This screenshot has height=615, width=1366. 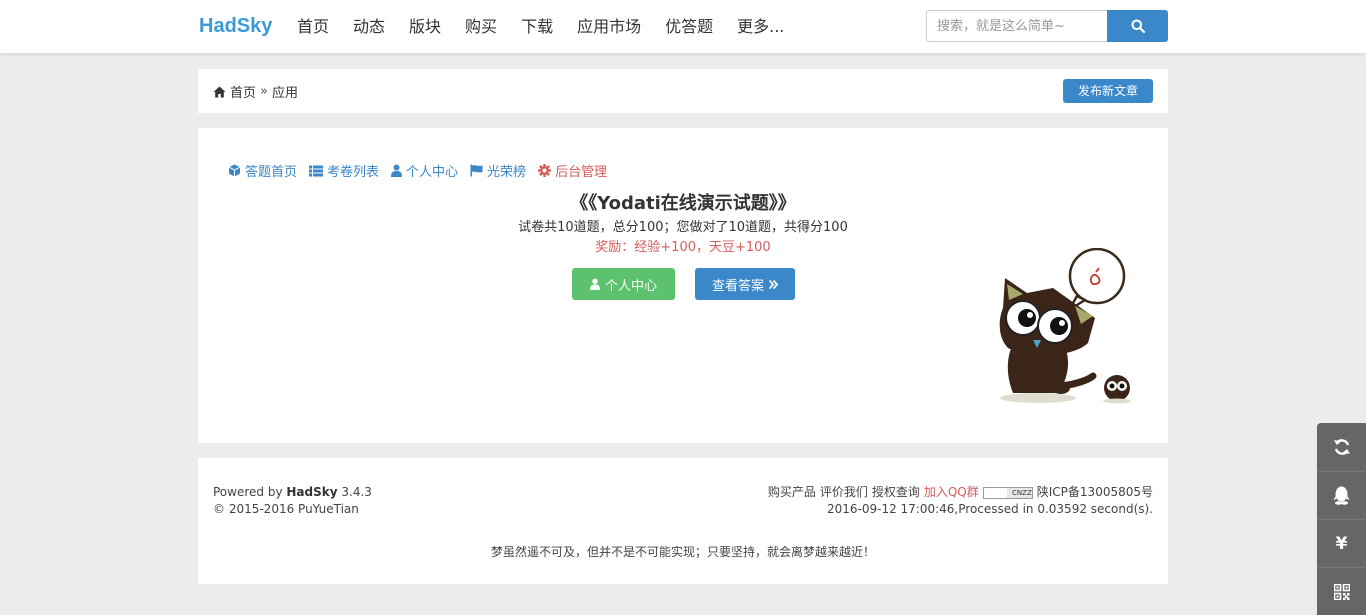 What do you see at coordinates (951, 492) in the screenshot?
I see `footer-link-qq-group: 加入QQ群` at bounding box center [951, 492].